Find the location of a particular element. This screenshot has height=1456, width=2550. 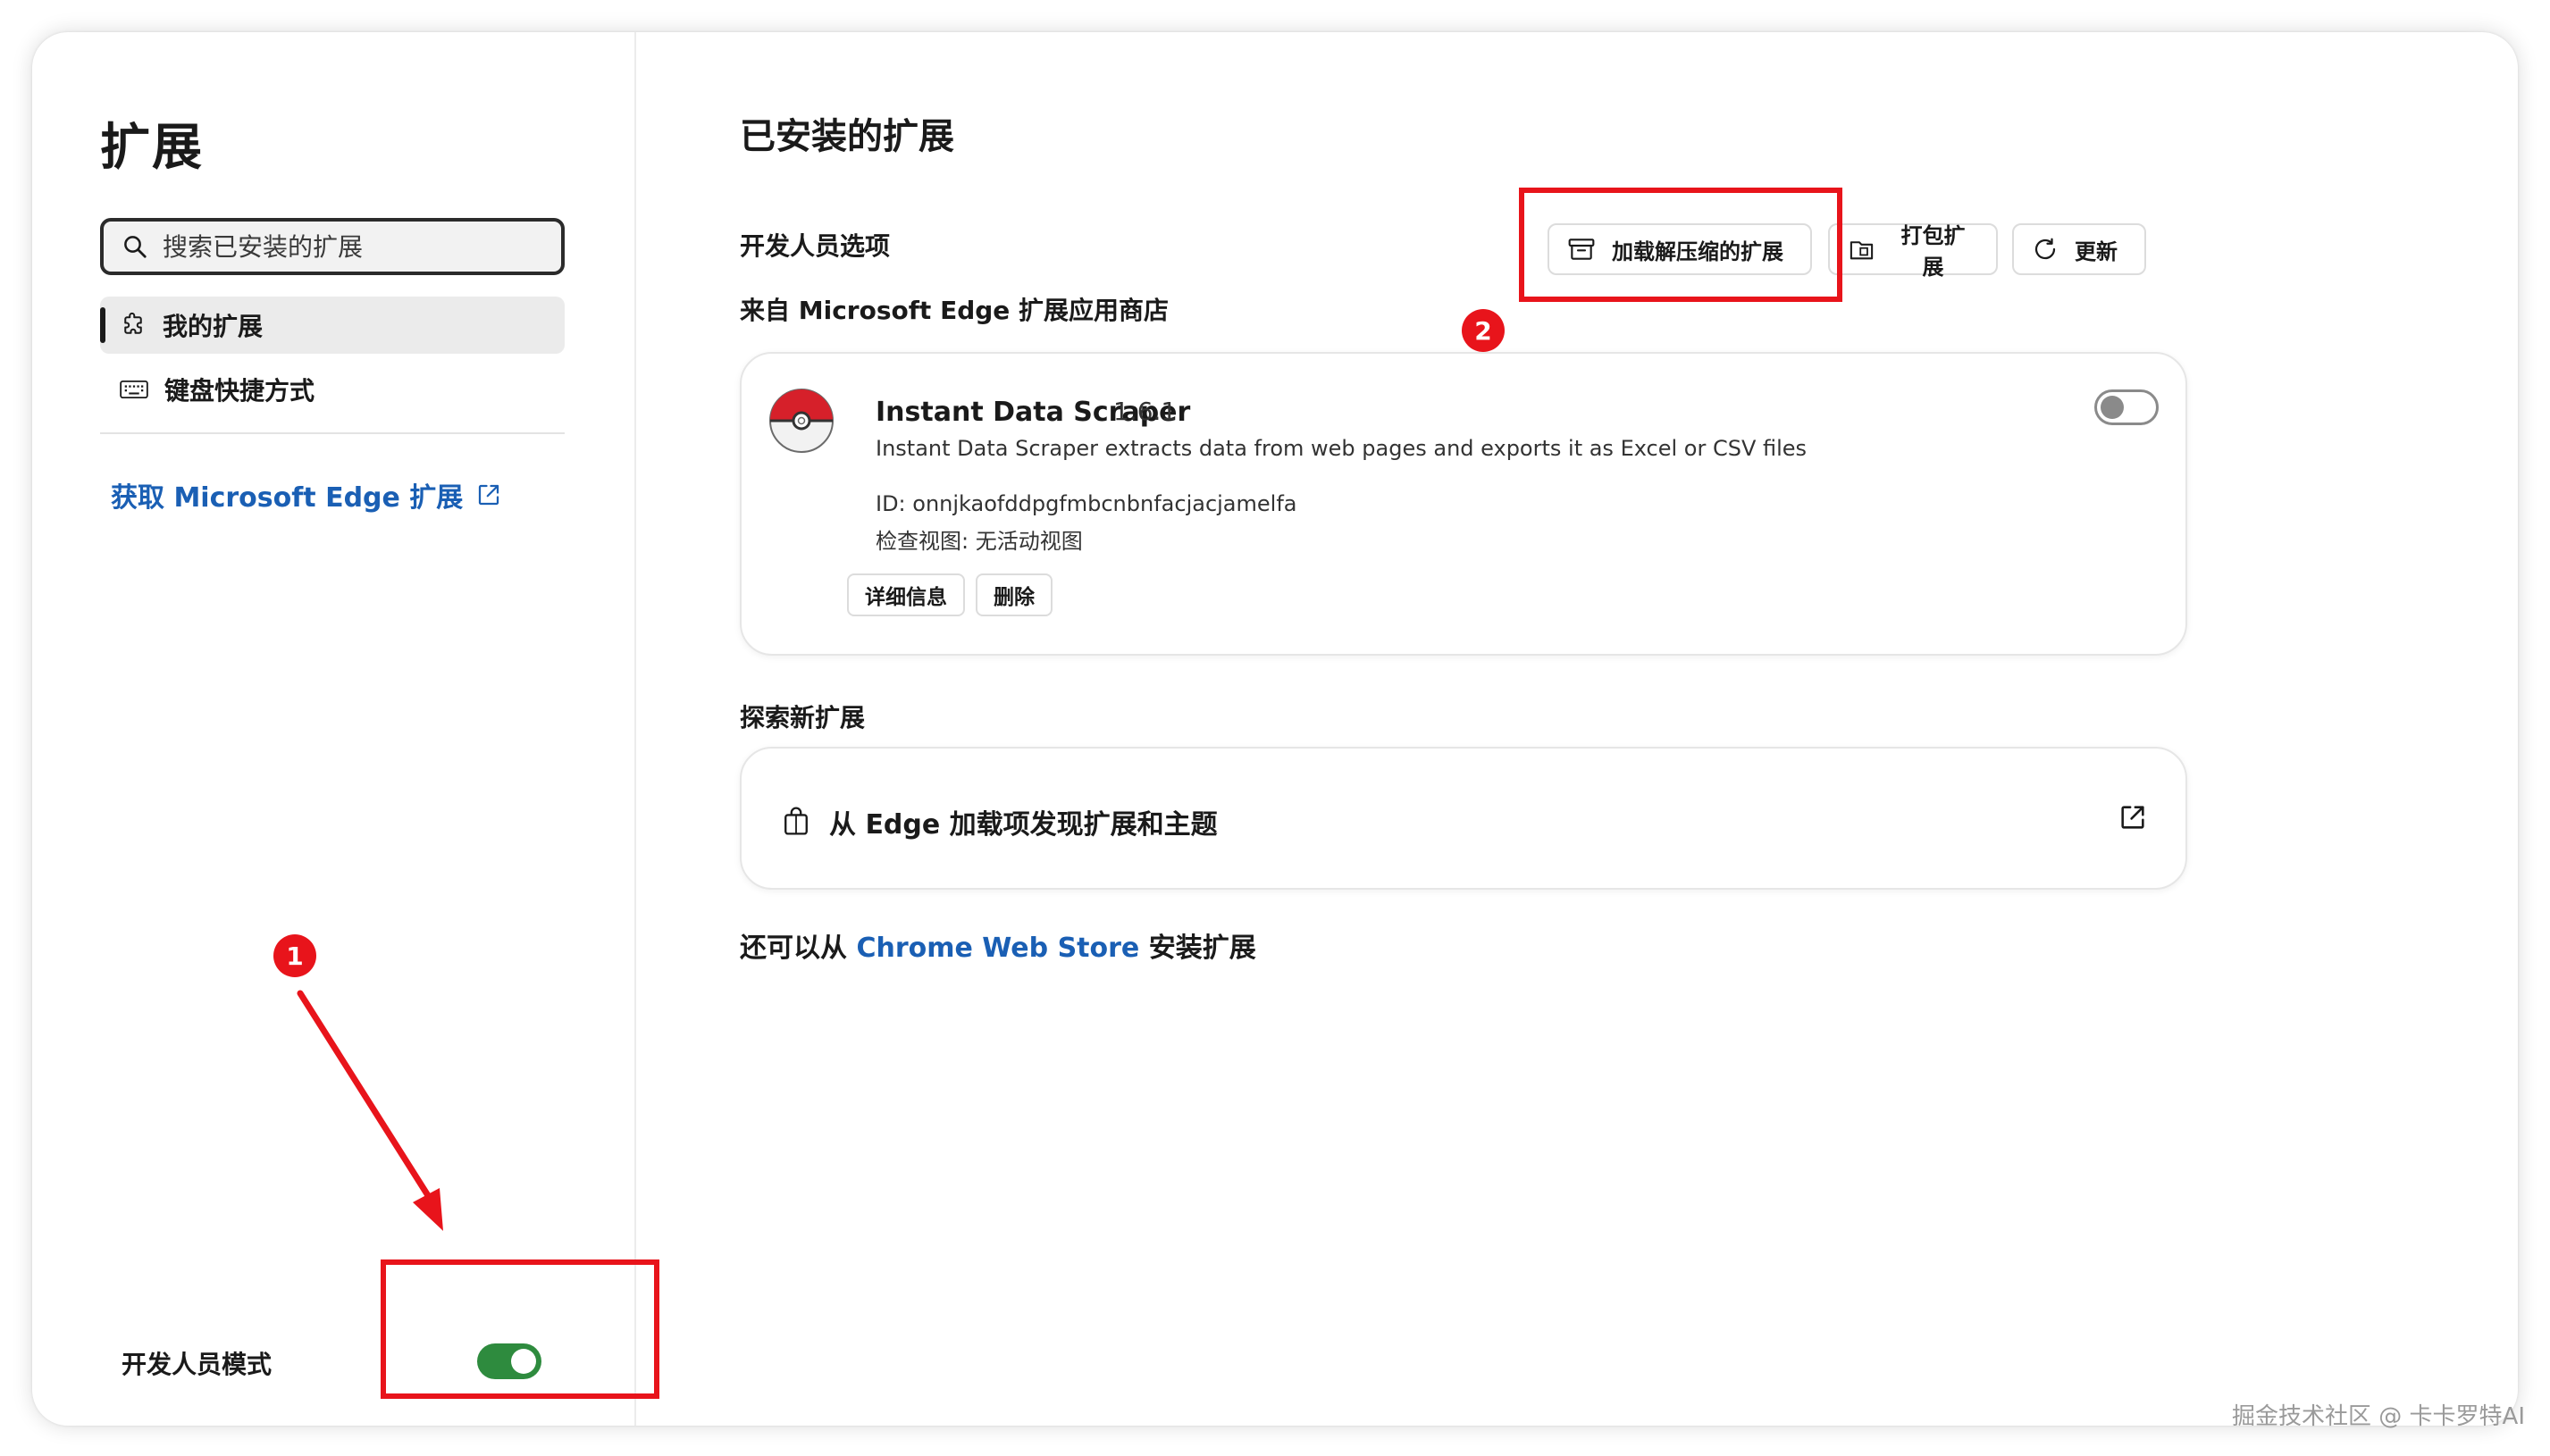

watermark: 掘金技术社区 @ 卡卡罗特AI is located at coordinates (2378, 1416).